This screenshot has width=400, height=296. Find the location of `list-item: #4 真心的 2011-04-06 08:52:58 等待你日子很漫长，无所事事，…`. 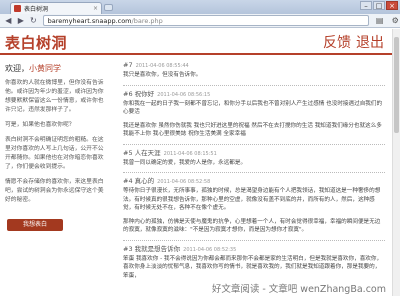

list-item: #4 真心的 2011-04-06 08:52:58 等待你日子很漫长，无所事事，… is located at coordinates (254, 192).